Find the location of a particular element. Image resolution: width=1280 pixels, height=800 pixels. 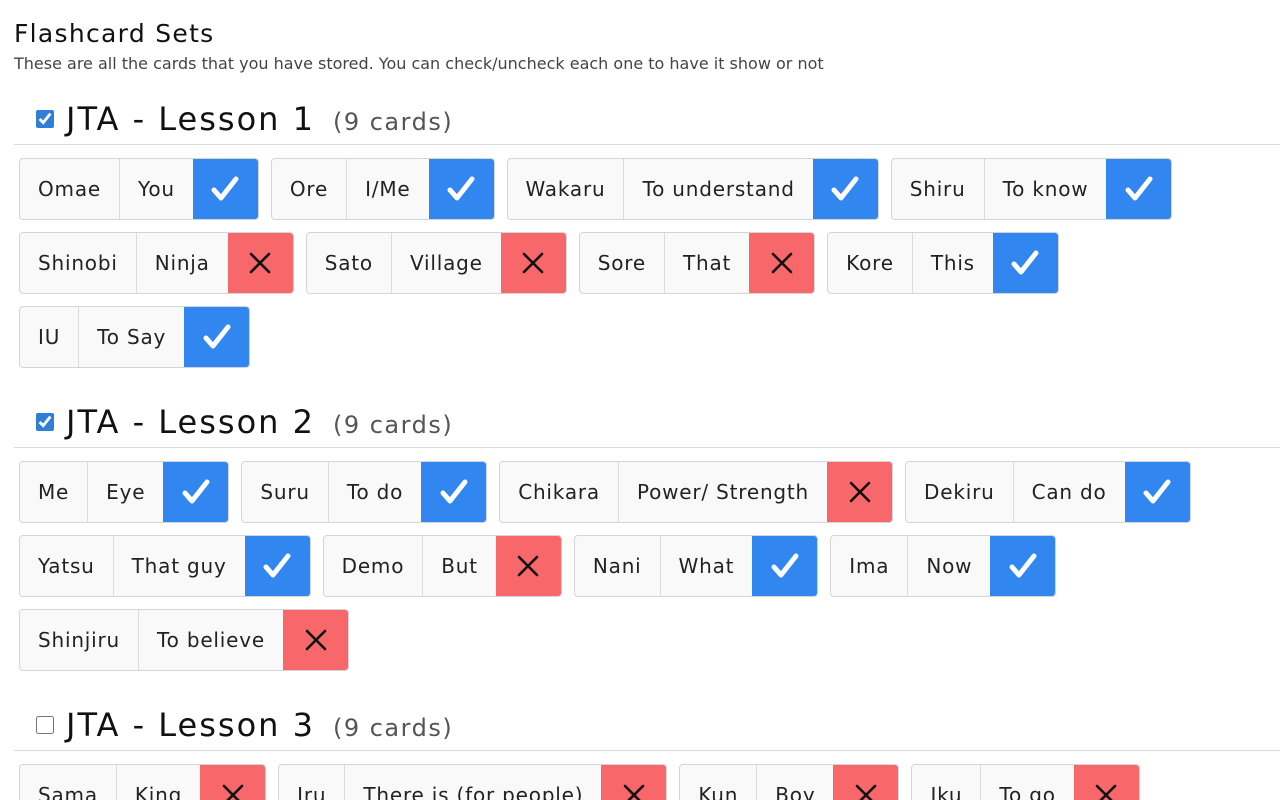

card-meaning: To do is located at coordinates (375, 492).